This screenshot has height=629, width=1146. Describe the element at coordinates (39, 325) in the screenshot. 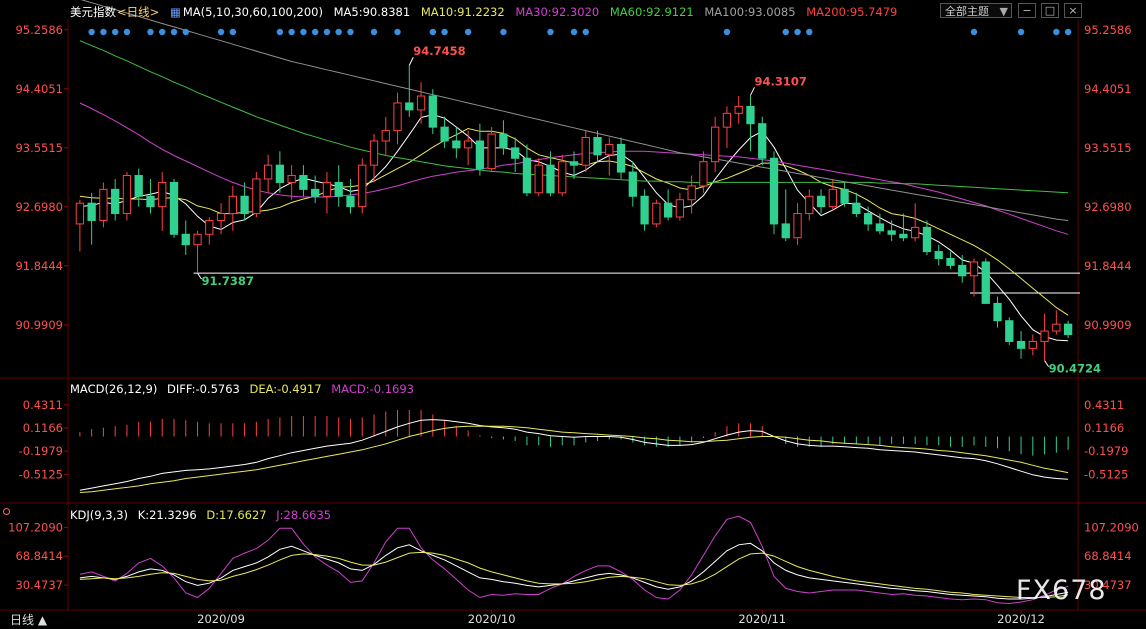

I see `price-tick-left: 90.9909` at that location.